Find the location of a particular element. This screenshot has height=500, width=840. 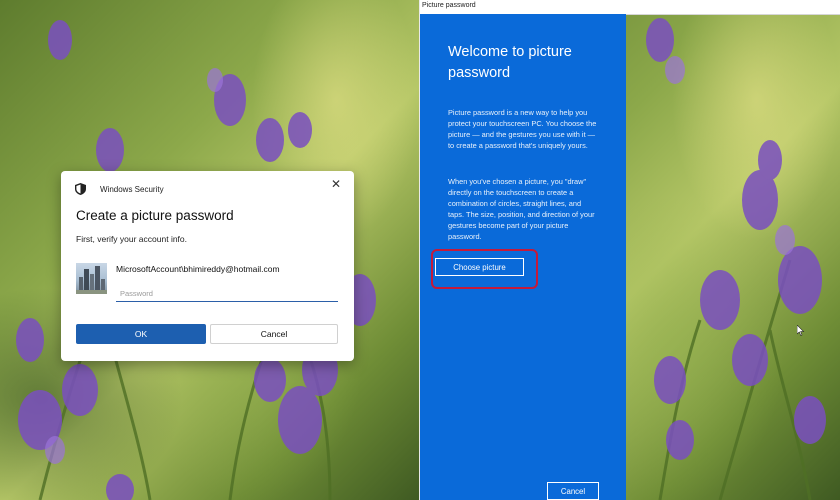

avatar is located at coordinates (91, 278).